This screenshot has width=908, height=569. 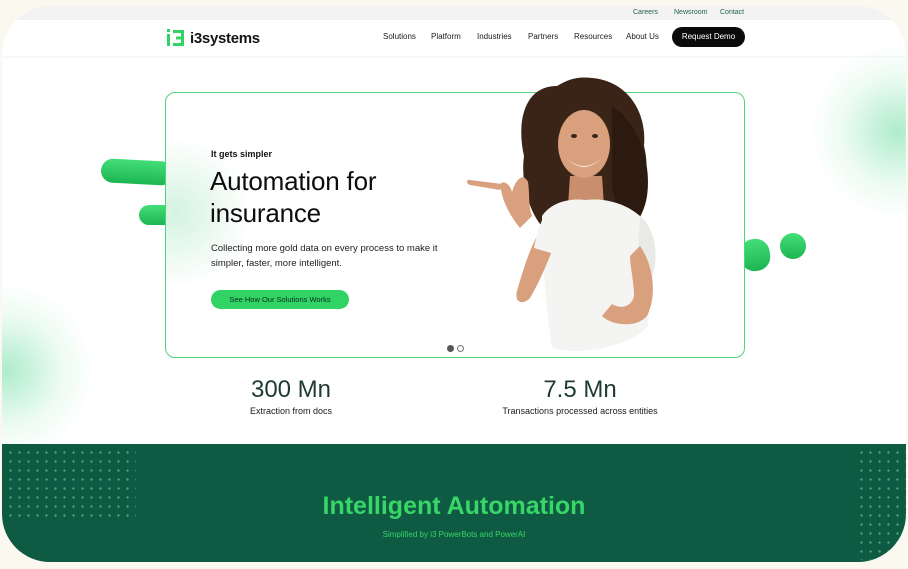 What do you see at coordinates (47, 371) in the screenshot?
I see `decorative-glow-left` at bounding box center [47, 371].